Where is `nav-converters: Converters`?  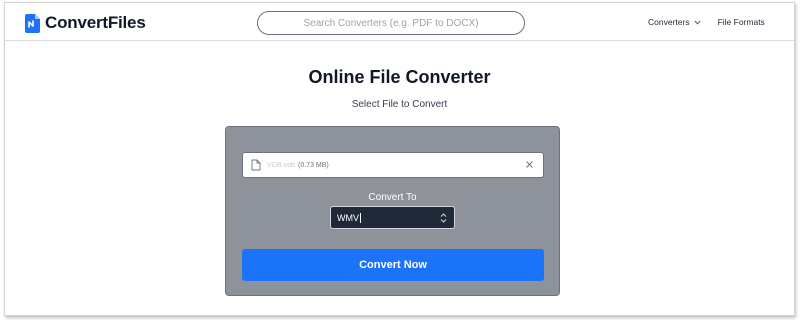 nav-converters: Converters is located at coordinates (674, 22).